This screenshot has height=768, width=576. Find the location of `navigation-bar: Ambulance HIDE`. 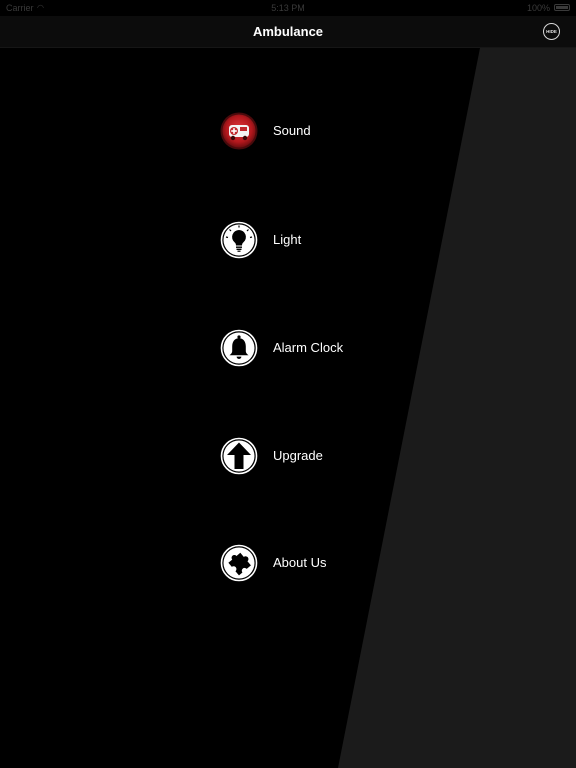

navigation-bar: Ambulance HIDE is located at coordinates (288, 32).